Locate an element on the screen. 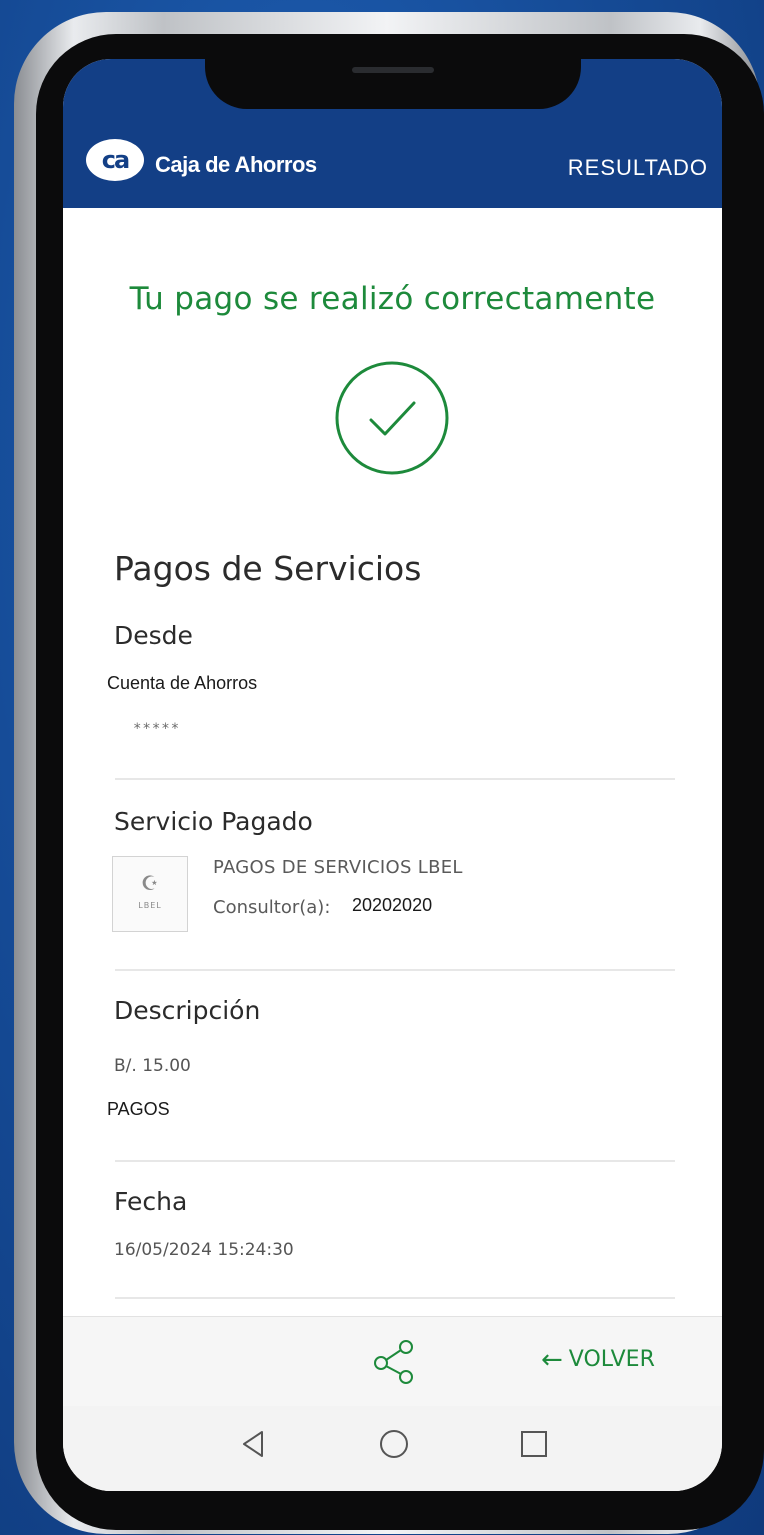 The height and width of the screenshot is (1535, 764). system-nav-bar is located at coordinates (392, 1448).